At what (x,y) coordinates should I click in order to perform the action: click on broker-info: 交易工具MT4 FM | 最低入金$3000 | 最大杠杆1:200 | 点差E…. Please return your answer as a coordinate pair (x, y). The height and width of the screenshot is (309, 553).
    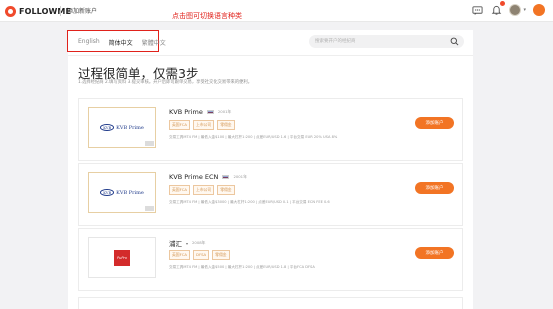
    Looking at the image, I should click on (249, 202).